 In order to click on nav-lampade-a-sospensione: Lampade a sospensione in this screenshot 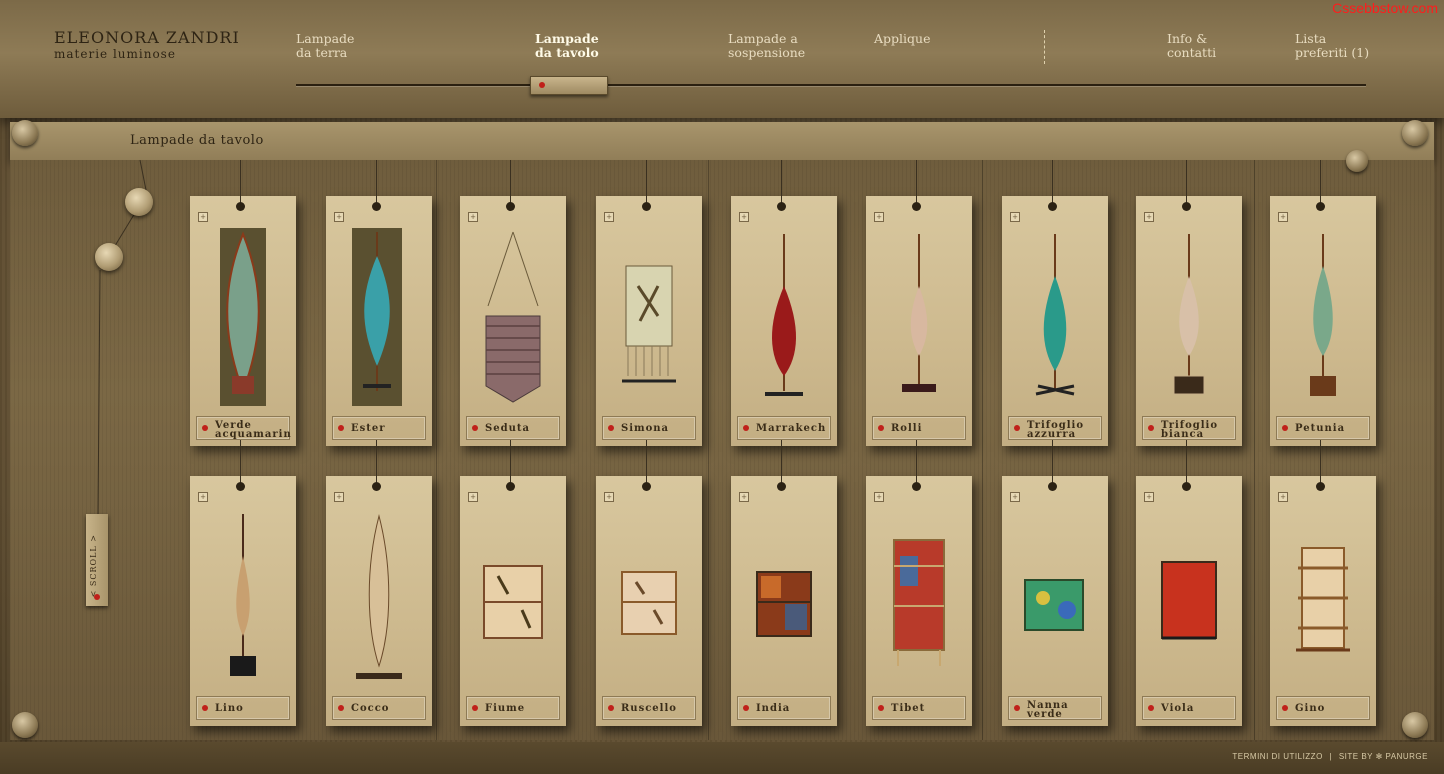, I will do `click(766, 46)`.